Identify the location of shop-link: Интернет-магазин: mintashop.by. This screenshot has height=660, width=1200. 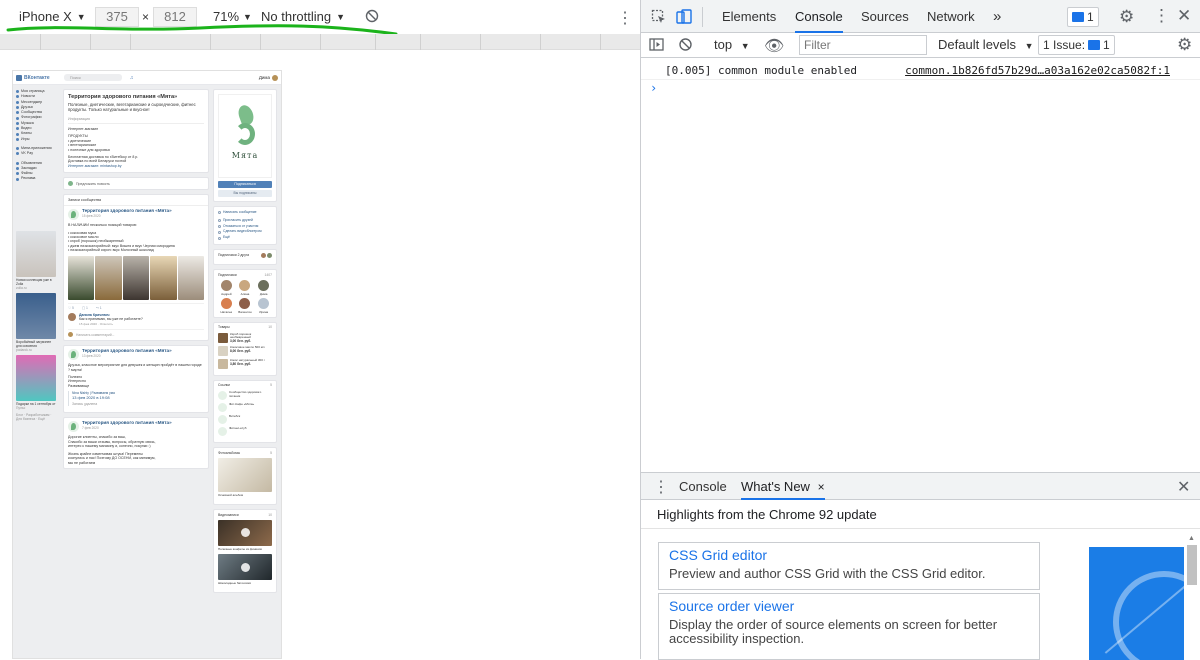
(136, 166).